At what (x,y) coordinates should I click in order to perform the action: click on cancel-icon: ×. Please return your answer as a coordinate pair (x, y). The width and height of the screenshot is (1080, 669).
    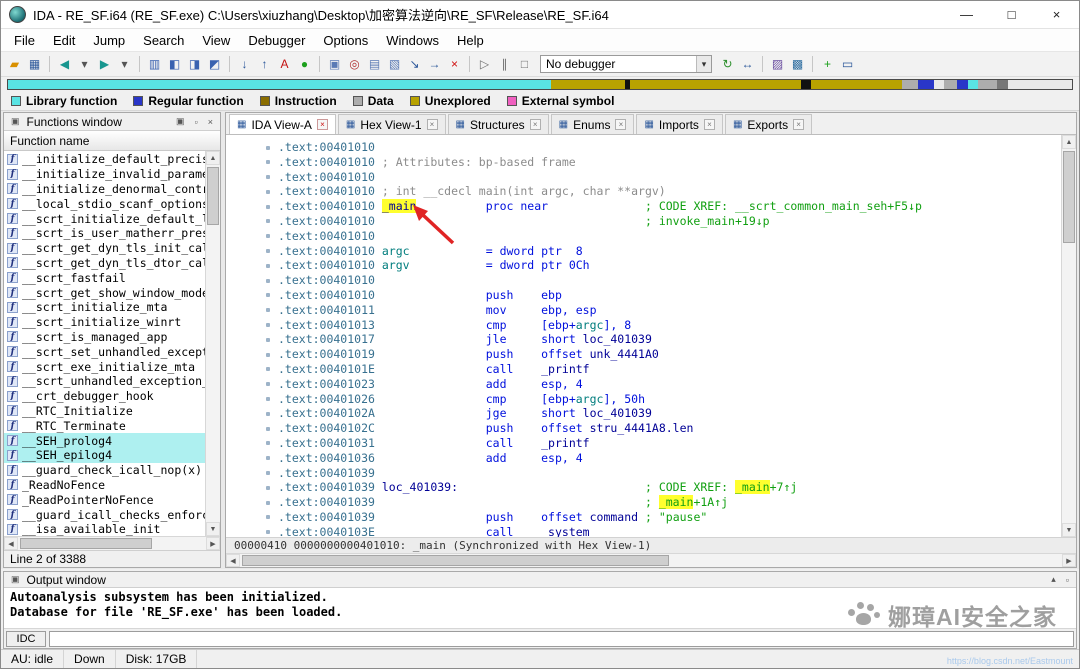
    Looking at the image, I should click on (454, 64).